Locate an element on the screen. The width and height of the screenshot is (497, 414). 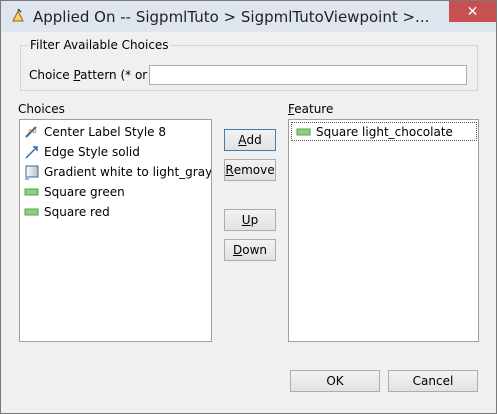
list-item: Edge Style solid is located at coordinates (115, 152).